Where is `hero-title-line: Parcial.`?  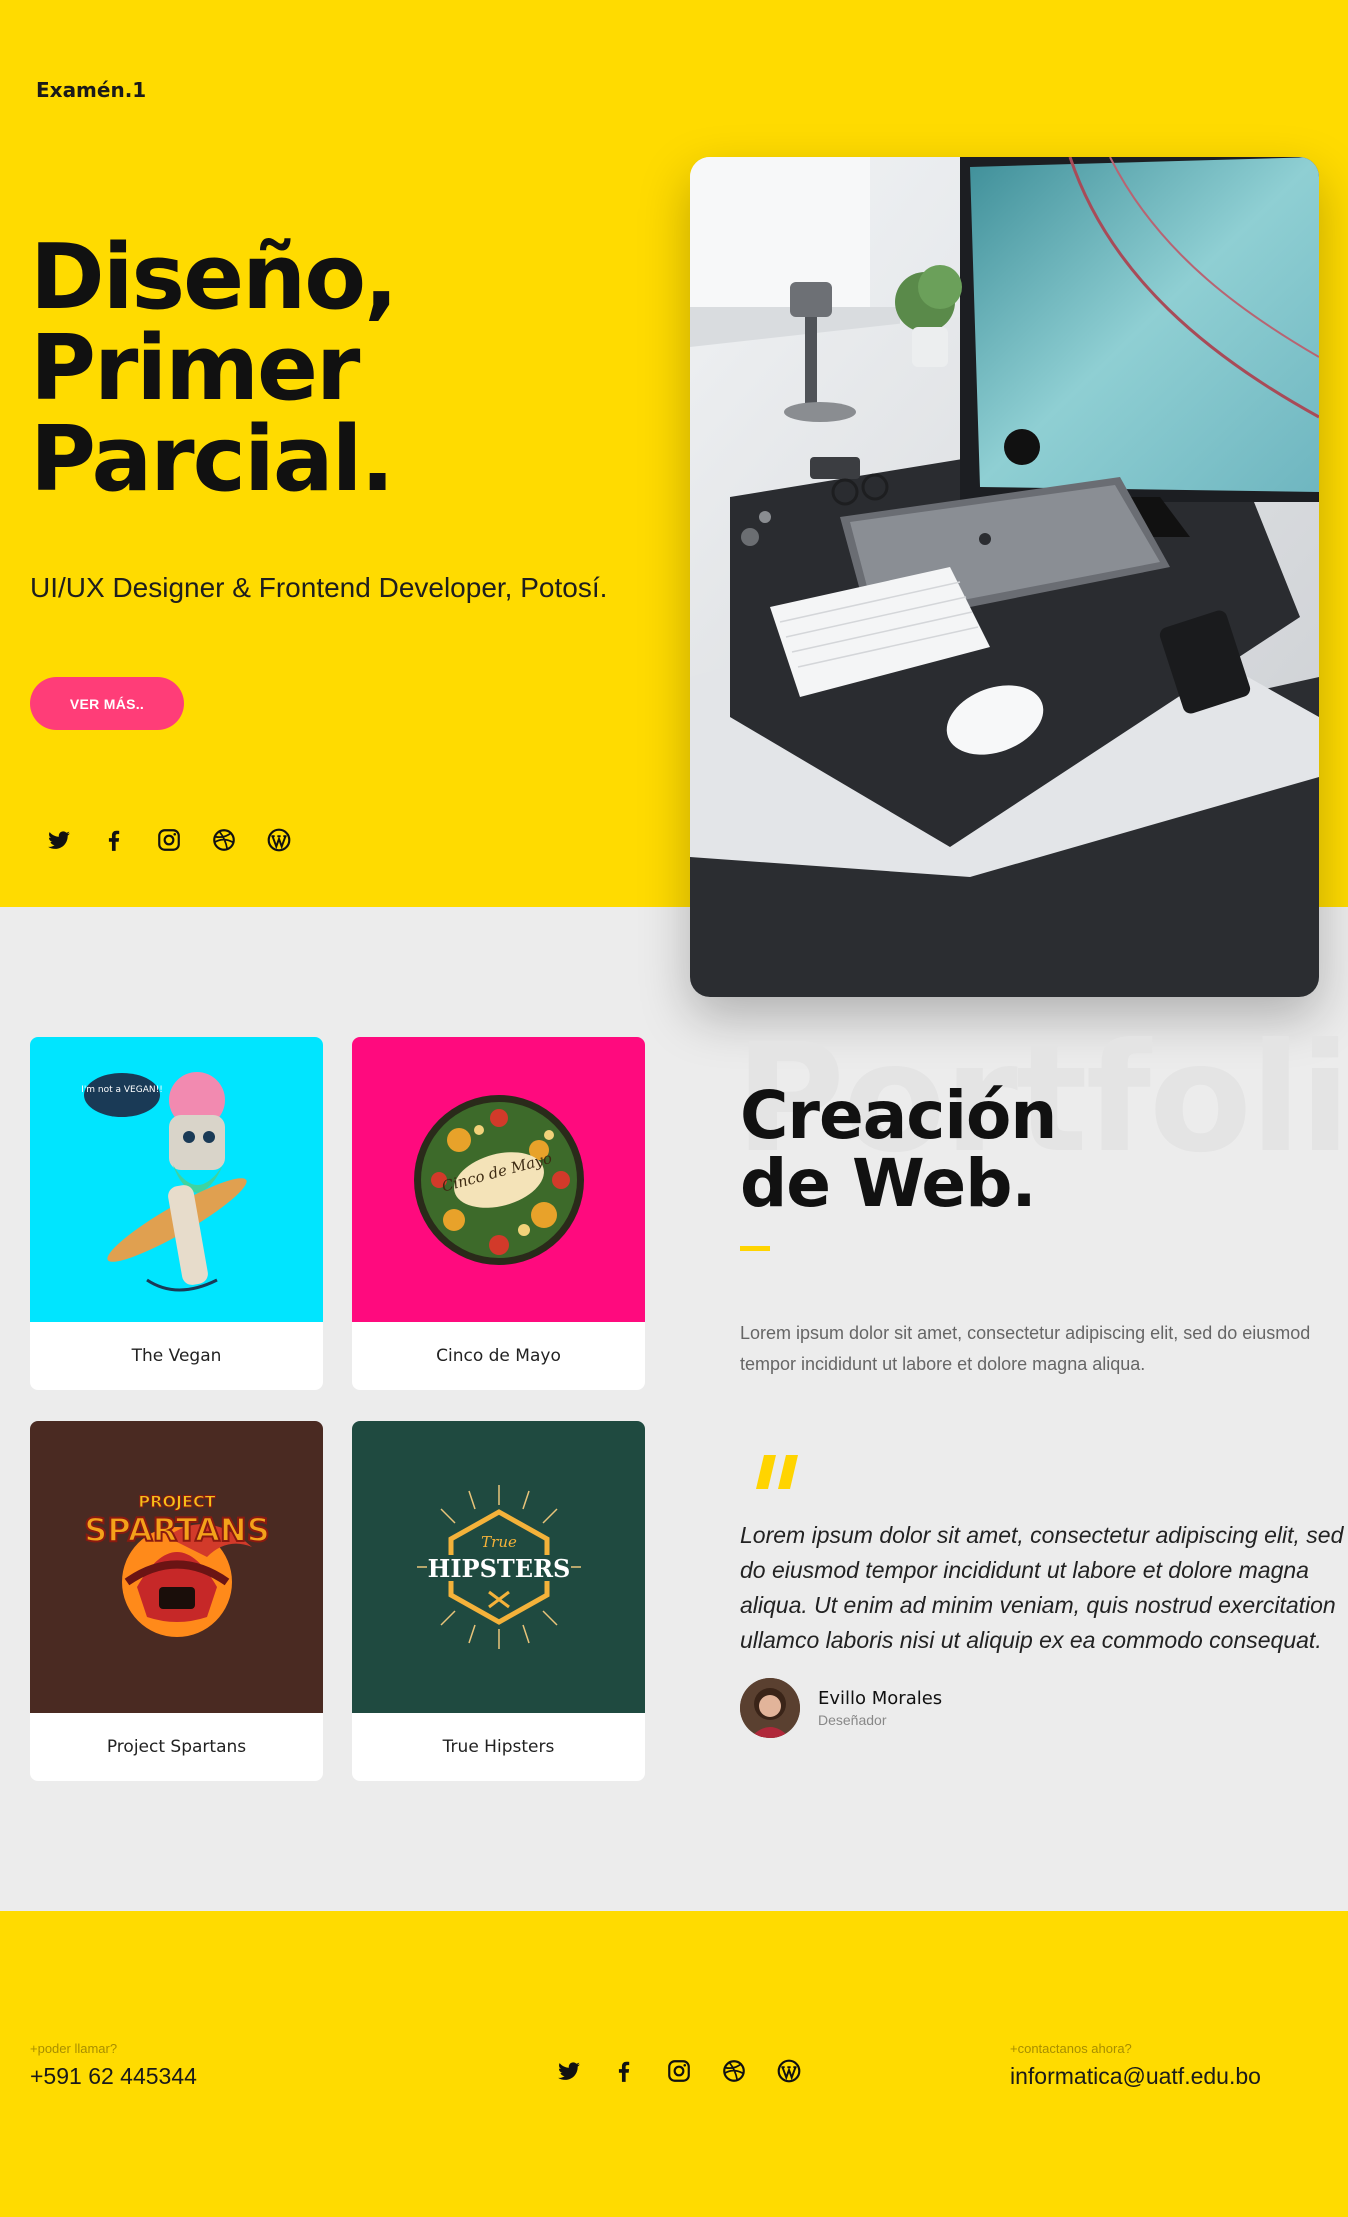
hero-title-line: Parcial. is located at coordinates (212, 459).